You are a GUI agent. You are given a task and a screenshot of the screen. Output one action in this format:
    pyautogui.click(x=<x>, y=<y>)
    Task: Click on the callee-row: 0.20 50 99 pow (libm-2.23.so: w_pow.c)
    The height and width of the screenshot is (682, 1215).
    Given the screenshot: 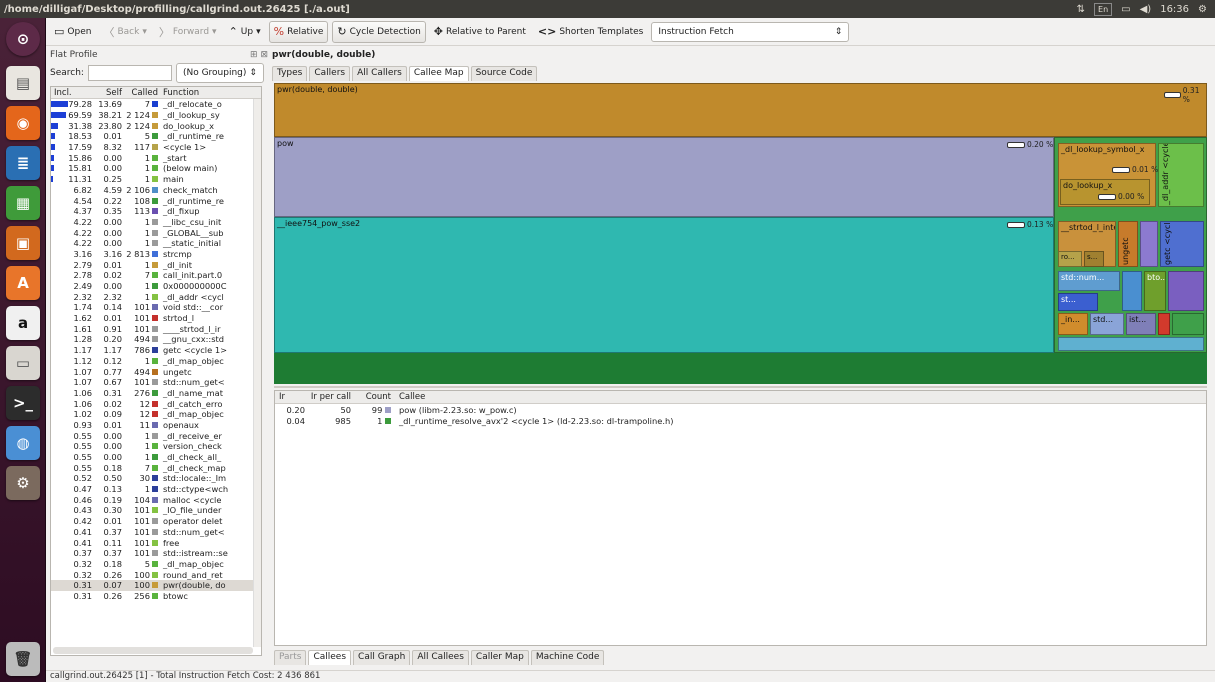 What is the action you would take?
    pyautogui.click(x=740, y=409)
    